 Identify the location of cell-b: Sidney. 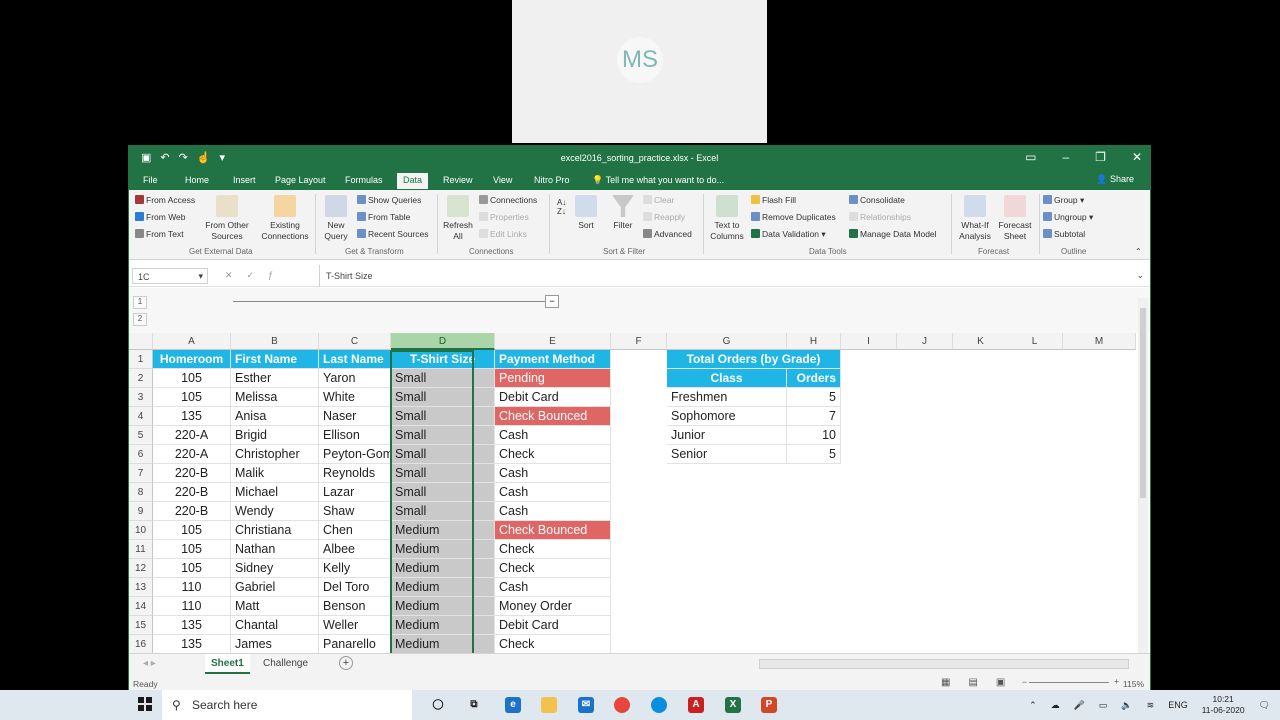
(275, 568).